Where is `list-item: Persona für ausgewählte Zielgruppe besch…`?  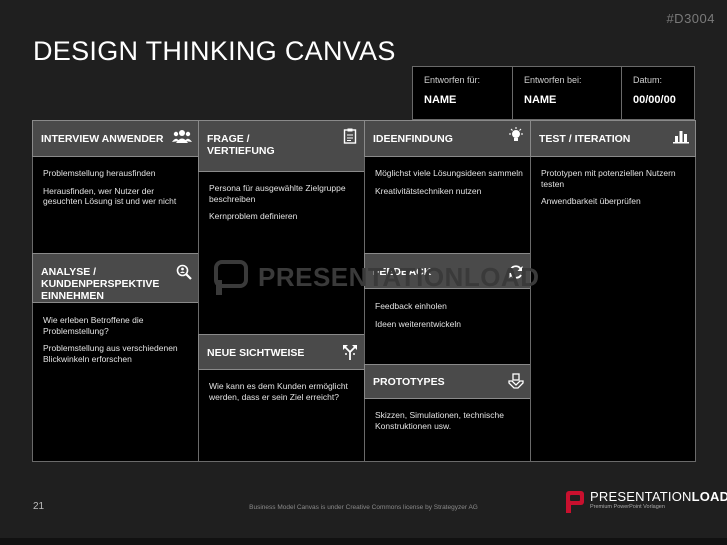
list-item: Persona für ausgewählte Zielgruppe besch… is located at coordinates (277, 193).